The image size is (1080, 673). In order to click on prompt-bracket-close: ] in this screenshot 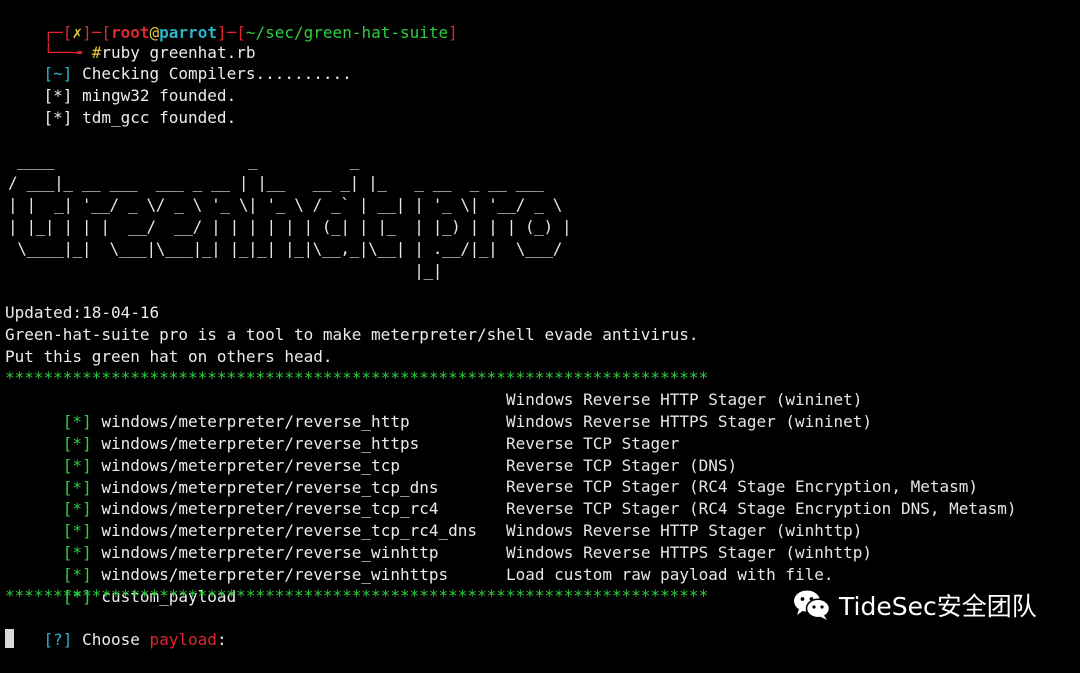, I will do `click(453, 32)`.